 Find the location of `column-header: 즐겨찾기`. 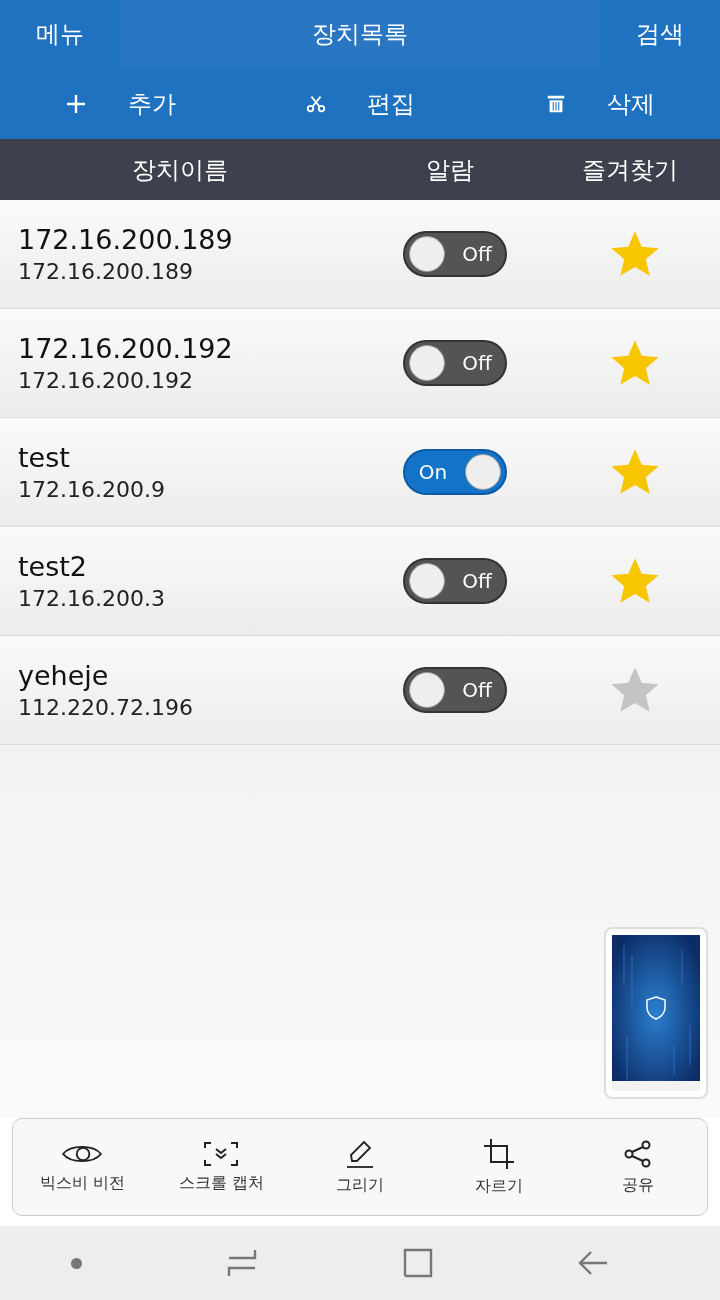

column-header: 즐겨찾기 is located at coordinates (630, 170).